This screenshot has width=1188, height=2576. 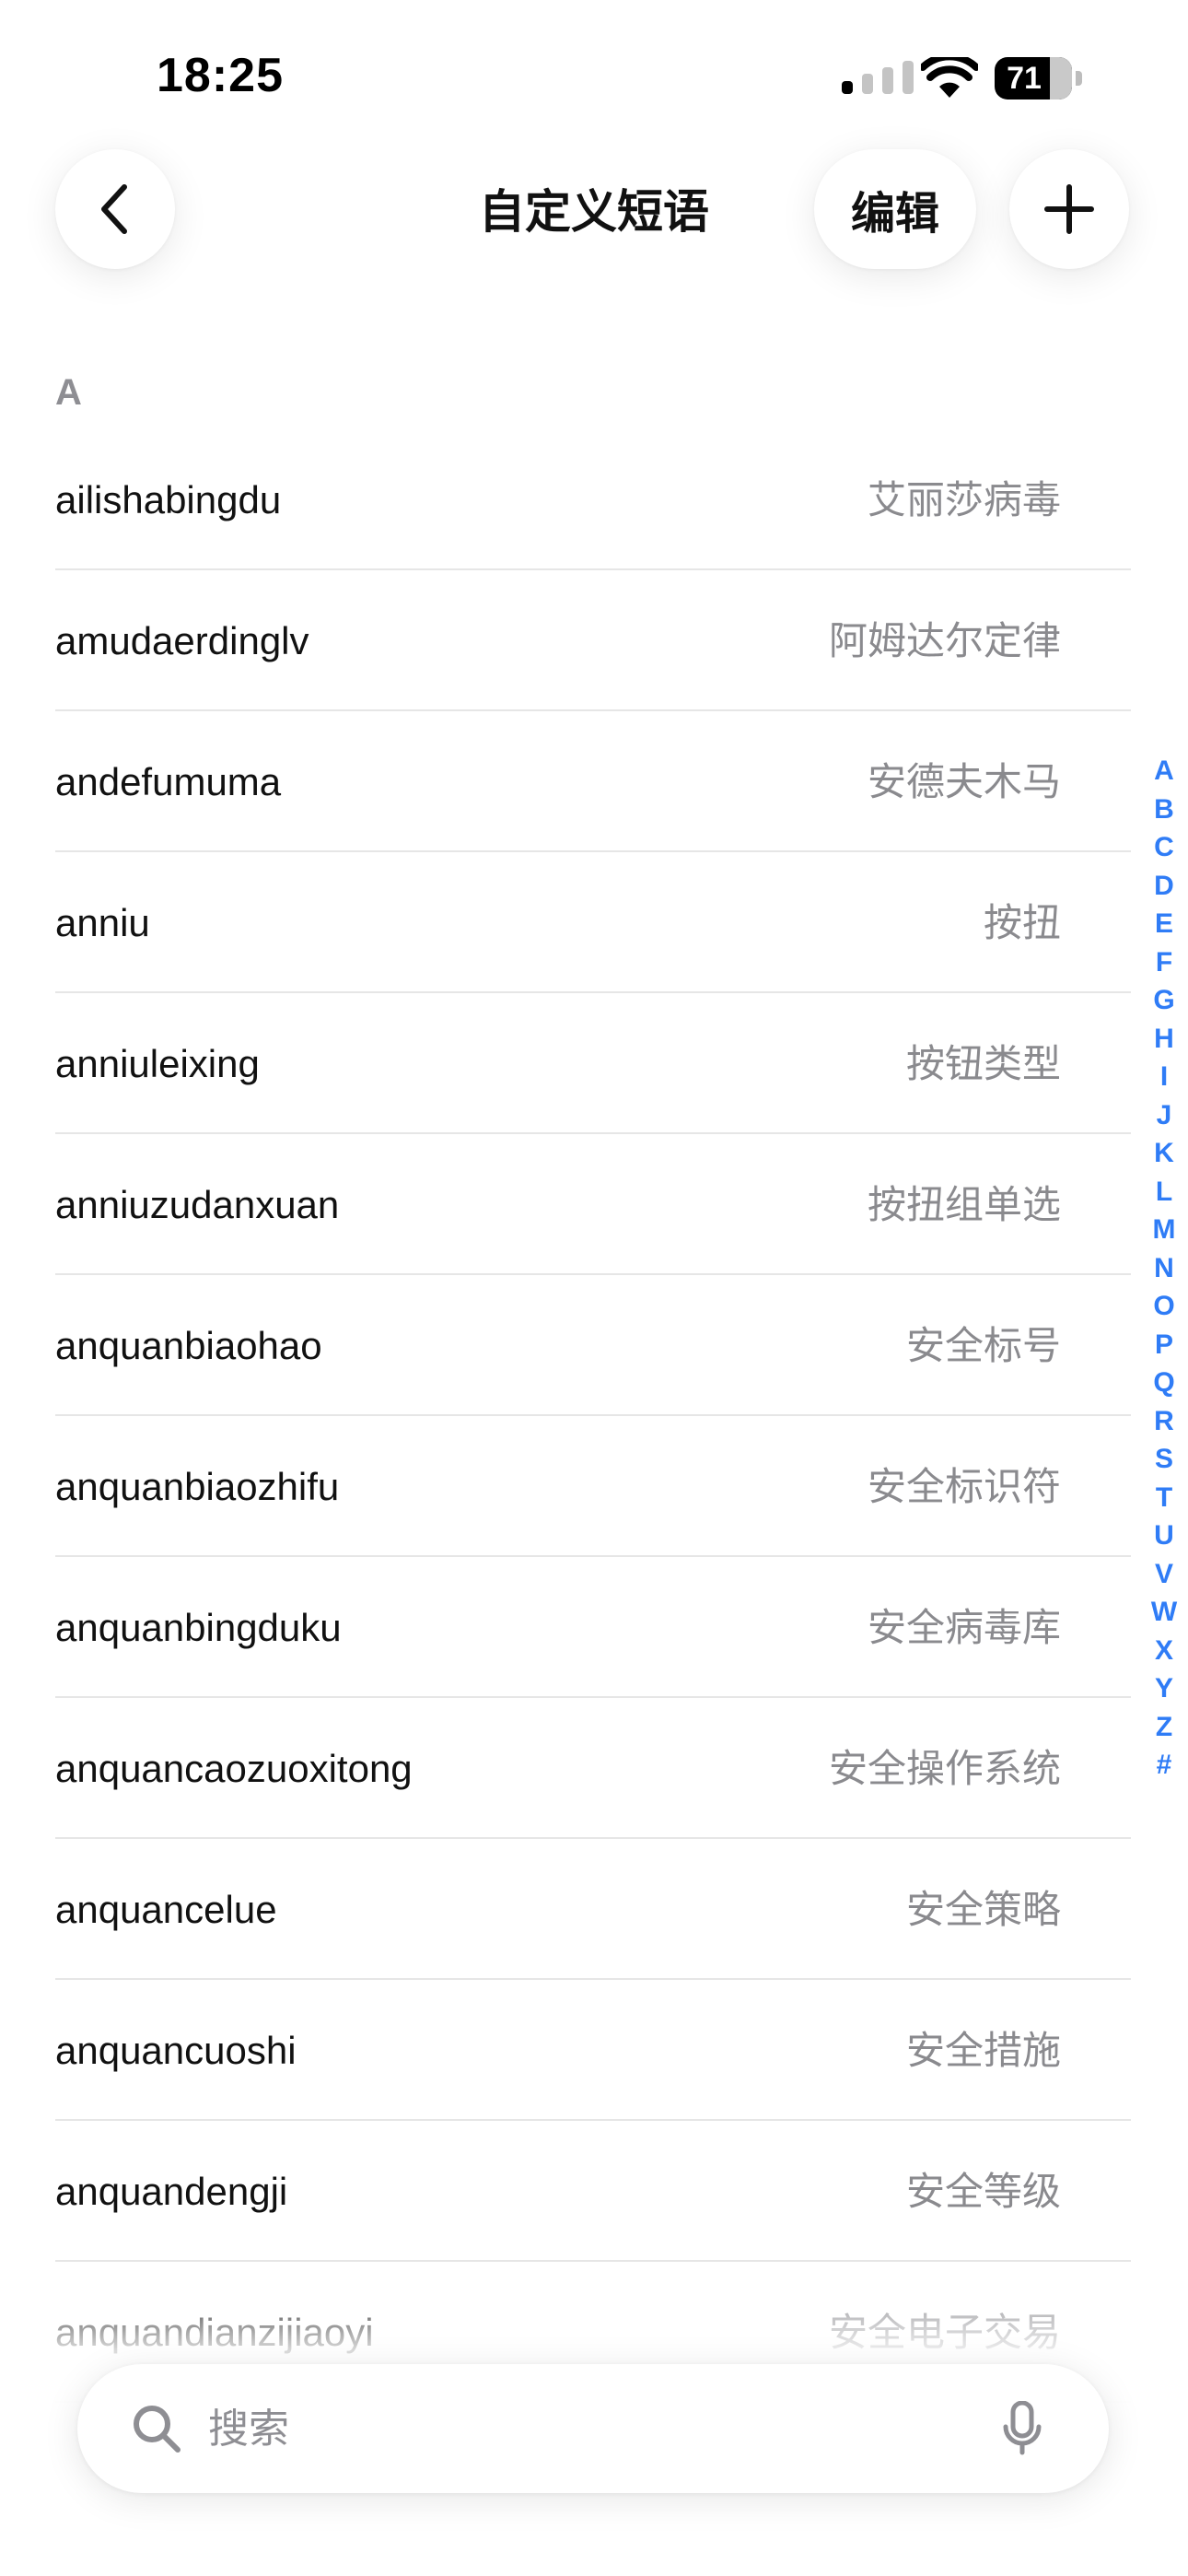 I want to click on index-letter: K, so click(x=1164, y=1153).